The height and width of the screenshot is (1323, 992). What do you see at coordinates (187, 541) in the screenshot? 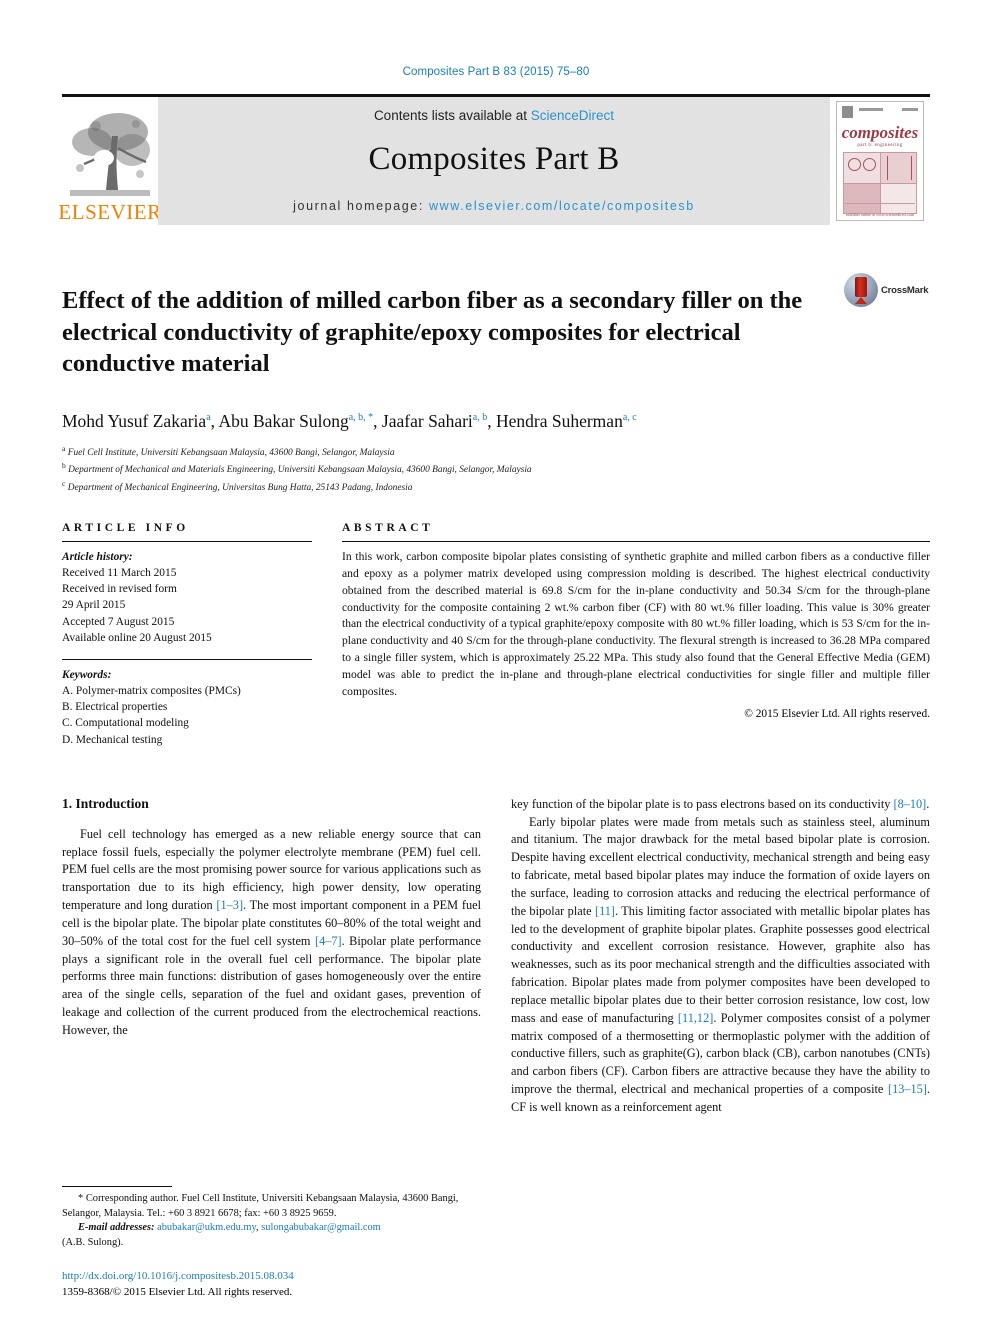
I see `article-info-rule-top` at bounding box center [187, 541].